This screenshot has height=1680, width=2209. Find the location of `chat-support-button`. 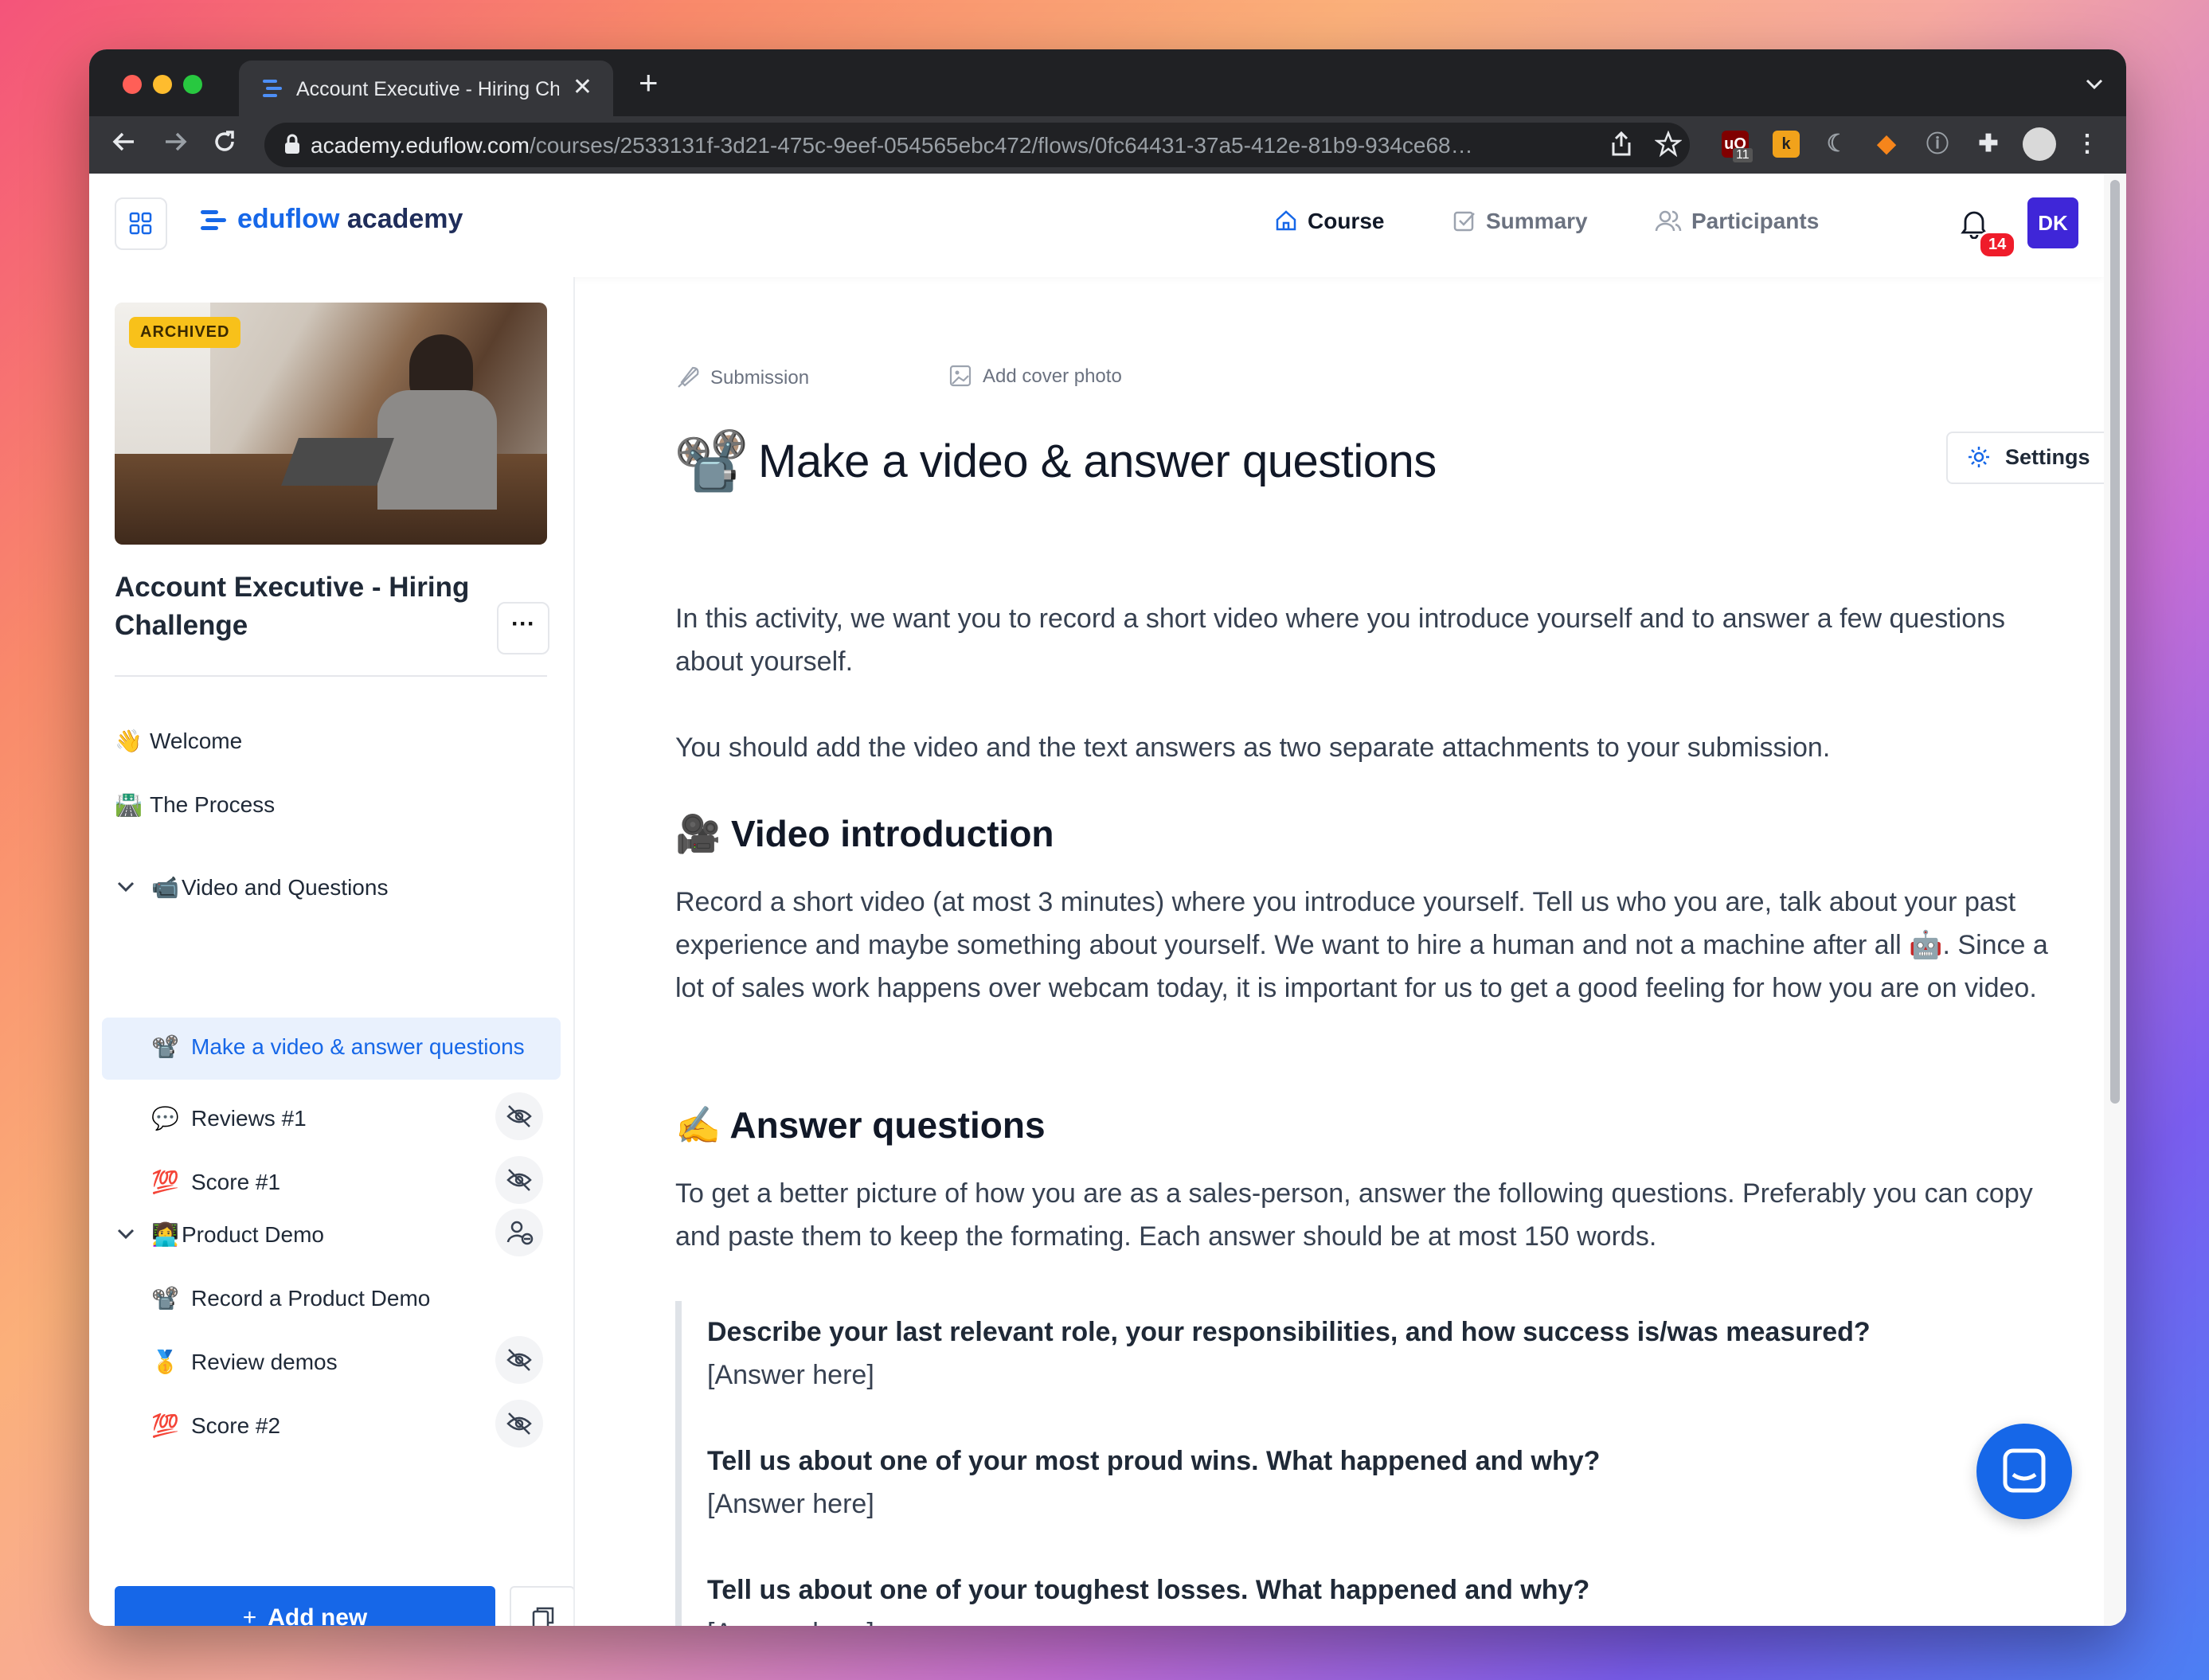

chat-support-button is located at coordinates (2024, 1471).